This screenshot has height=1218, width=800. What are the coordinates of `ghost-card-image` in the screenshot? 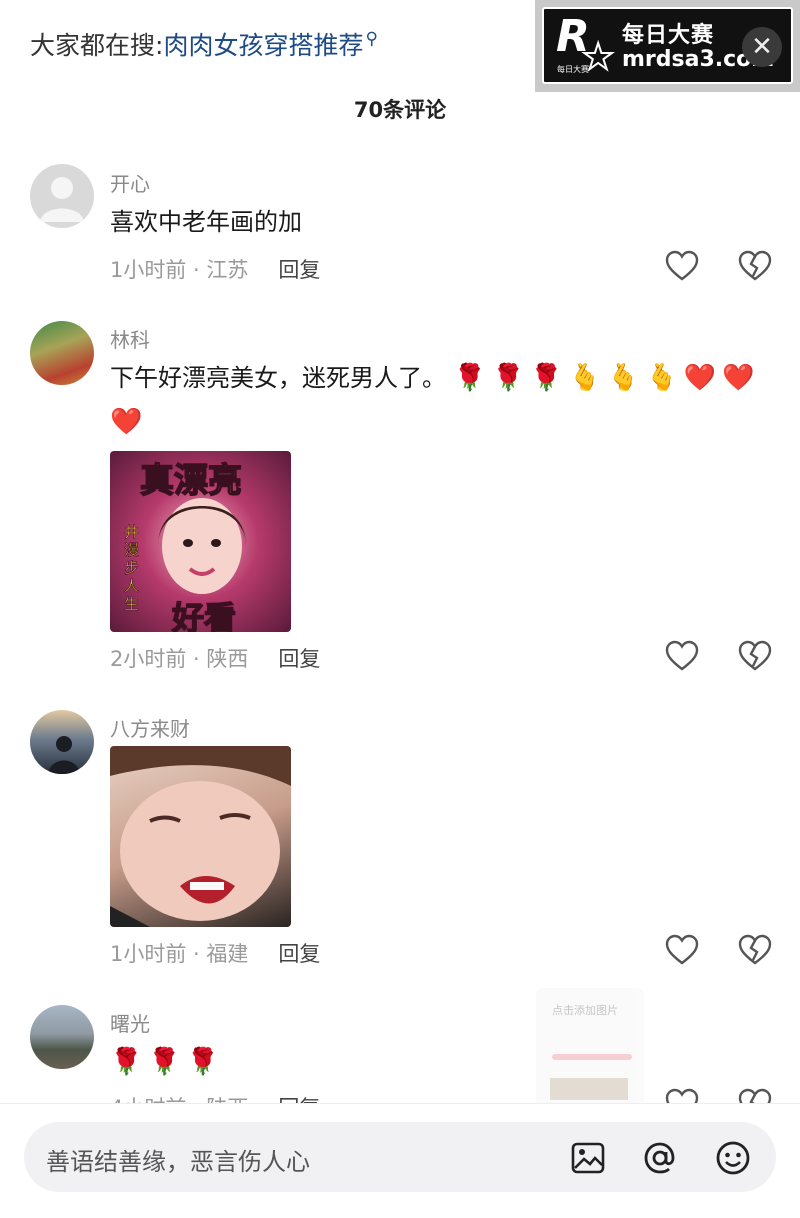 It's located at (589, 1089).